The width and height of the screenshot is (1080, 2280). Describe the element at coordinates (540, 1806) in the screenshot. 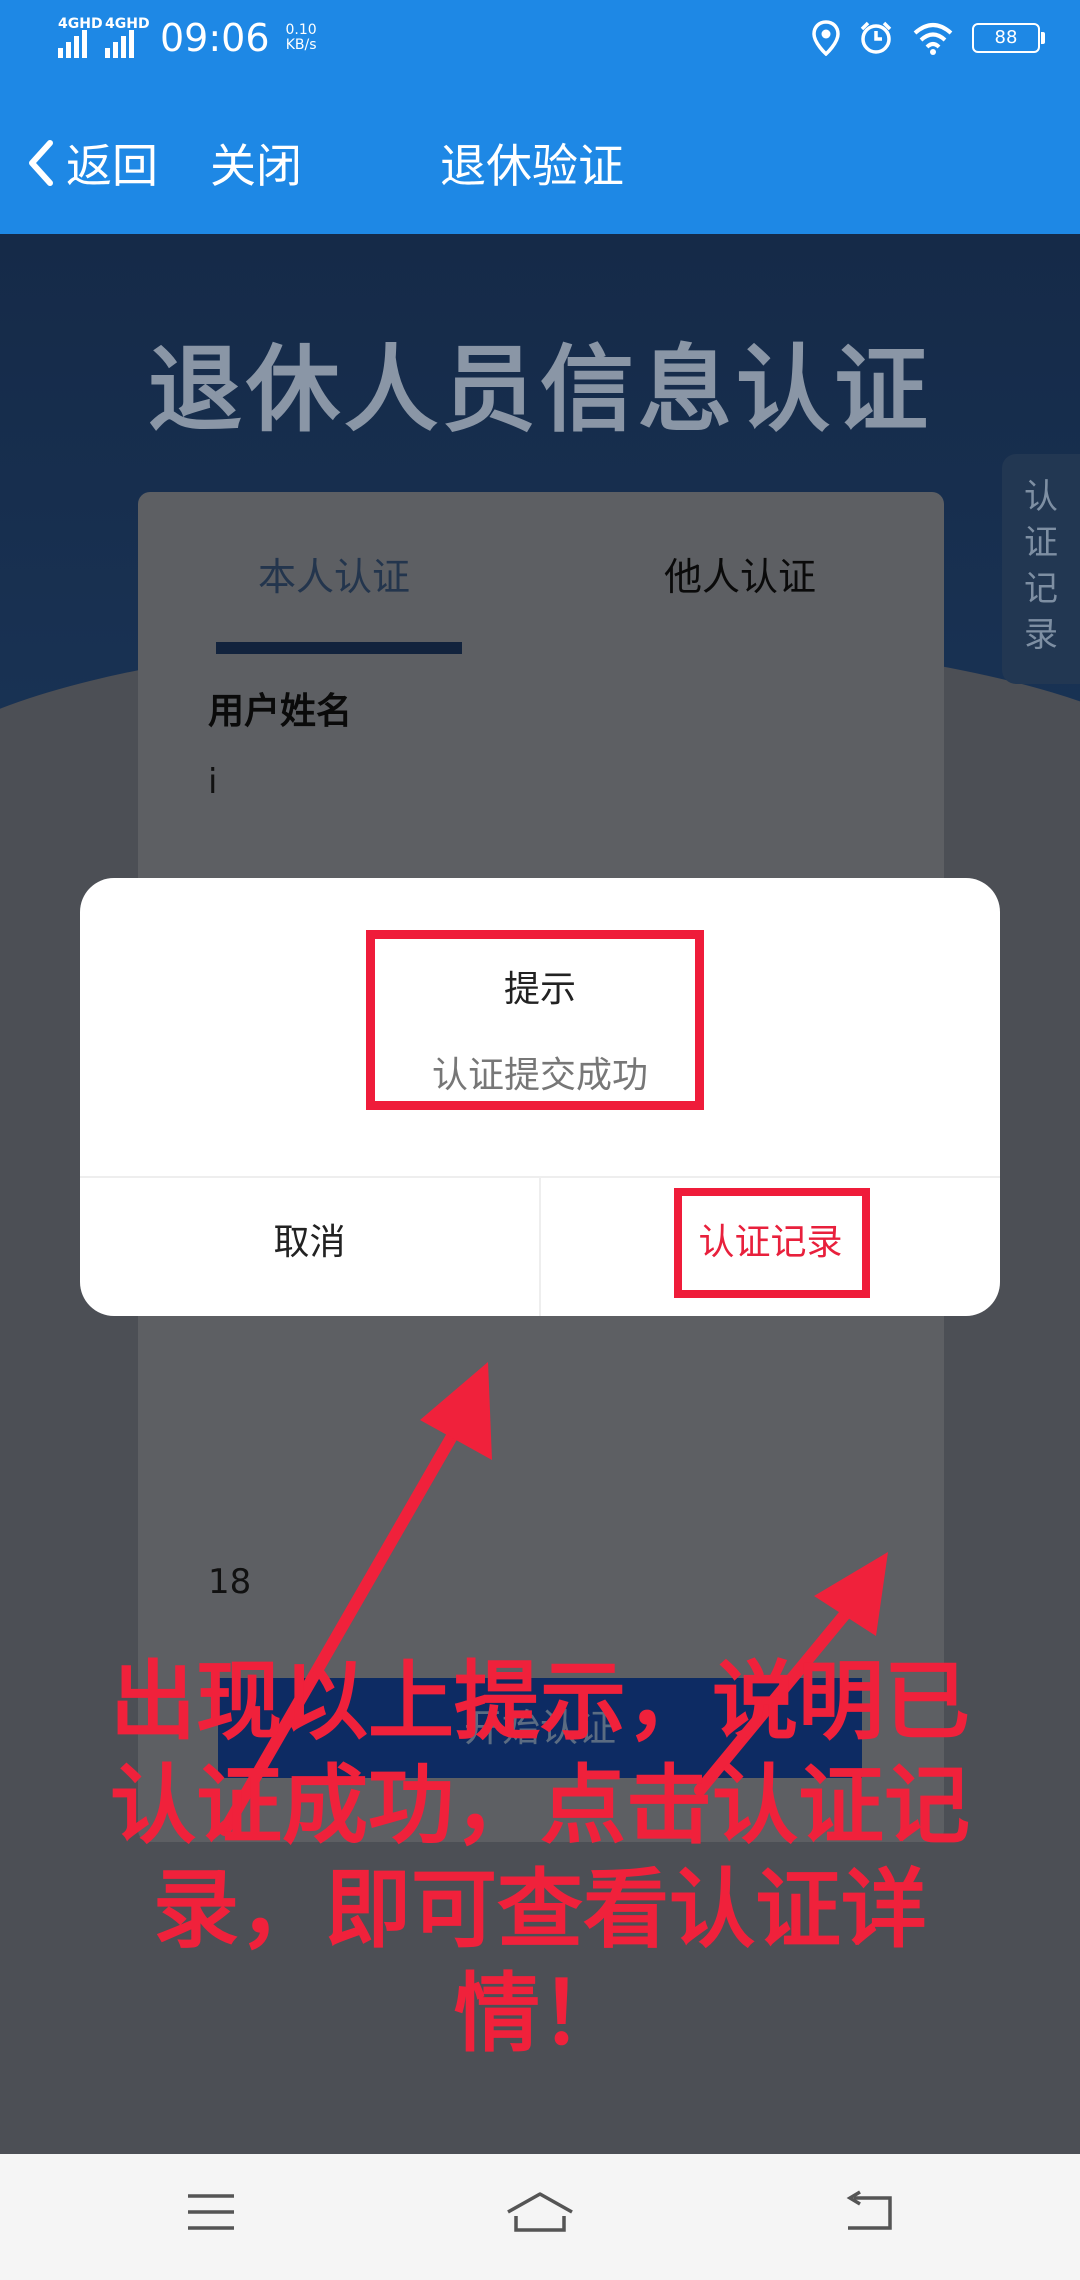

I see `annotation-line: 认证成功，点击认证记` at that location.